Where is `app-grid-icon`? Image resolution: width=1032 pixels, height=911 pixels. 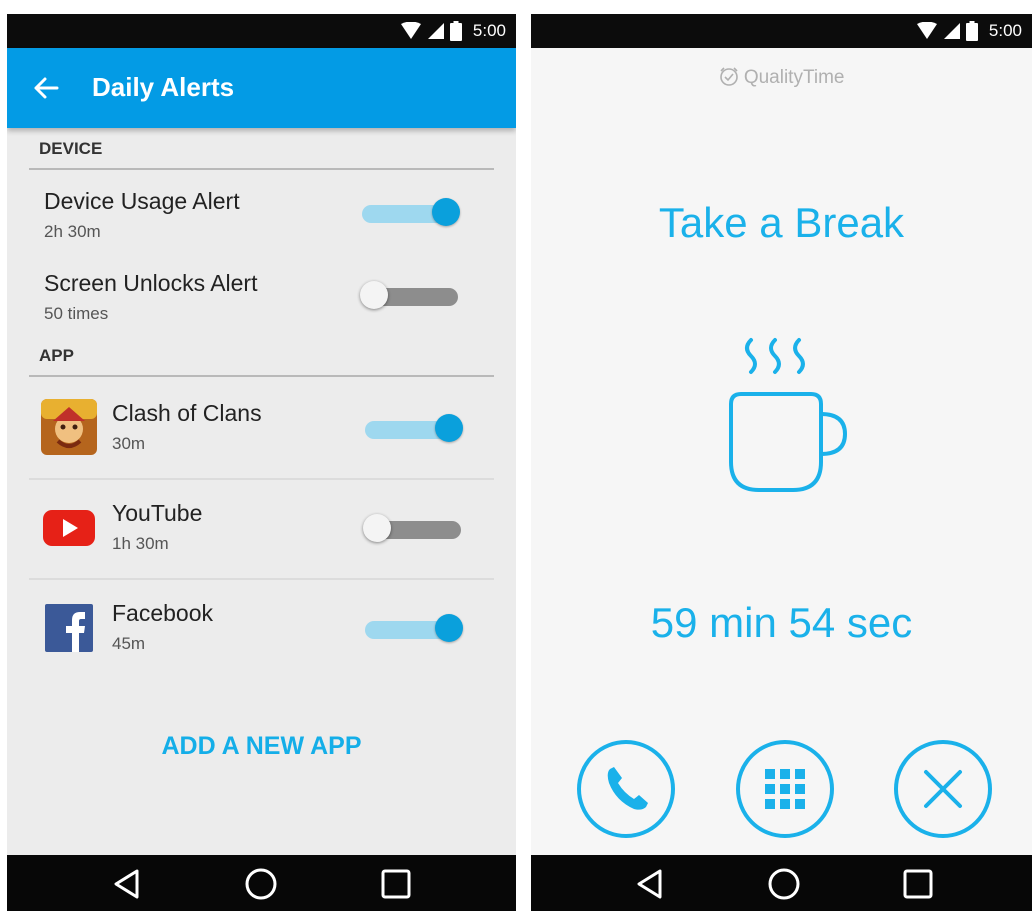
app-grid-icon is located at coordinates (785, 789).